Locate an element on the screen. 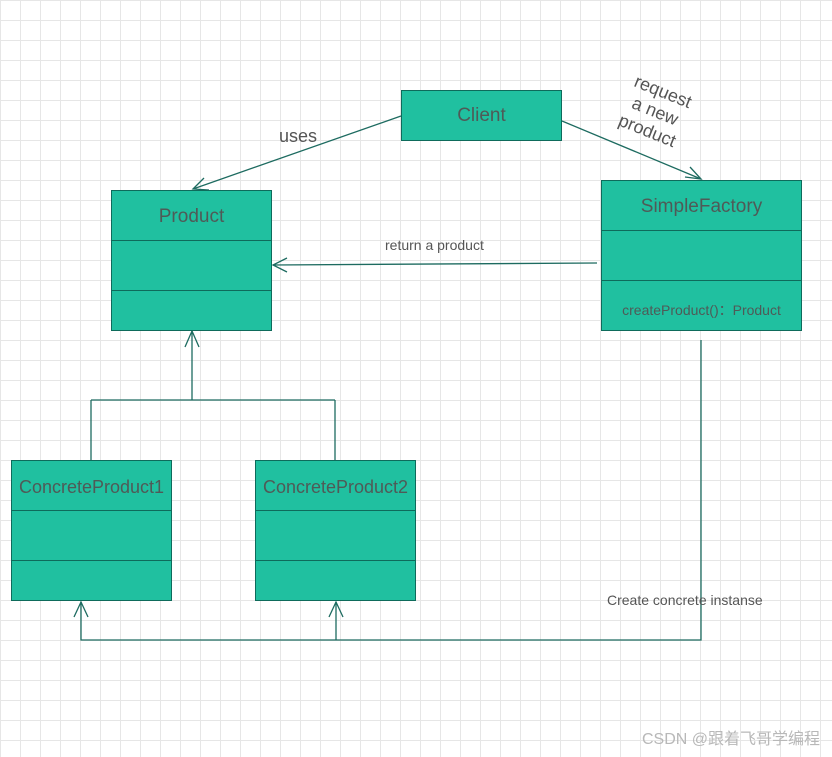  product-methods is located at coordinates (191, 290).